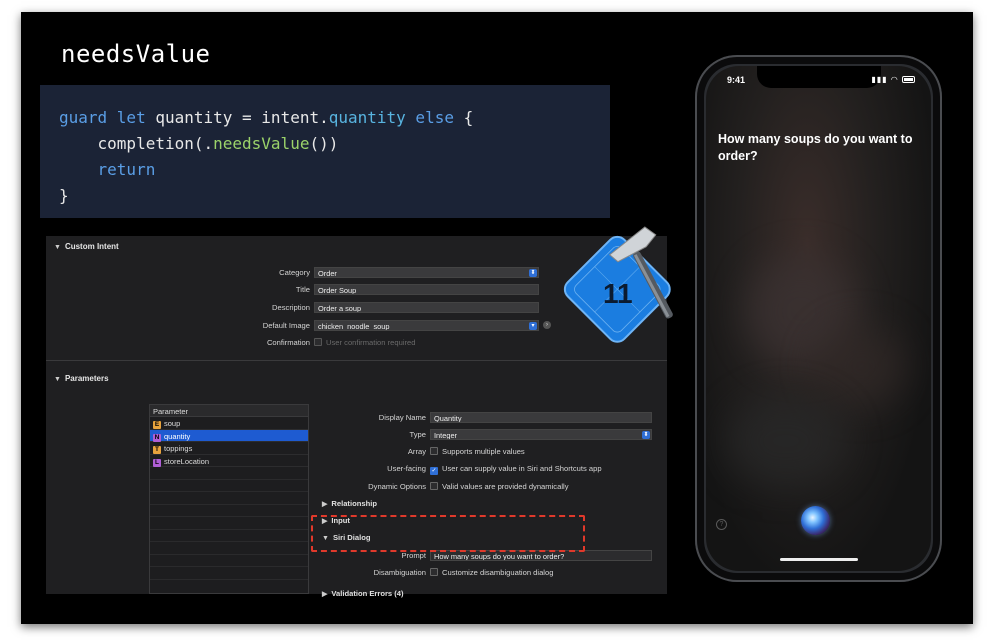 The width and height of the screenshot is (1000, 640). I want to click on default-image-label: Default Image, so click(286, 325).